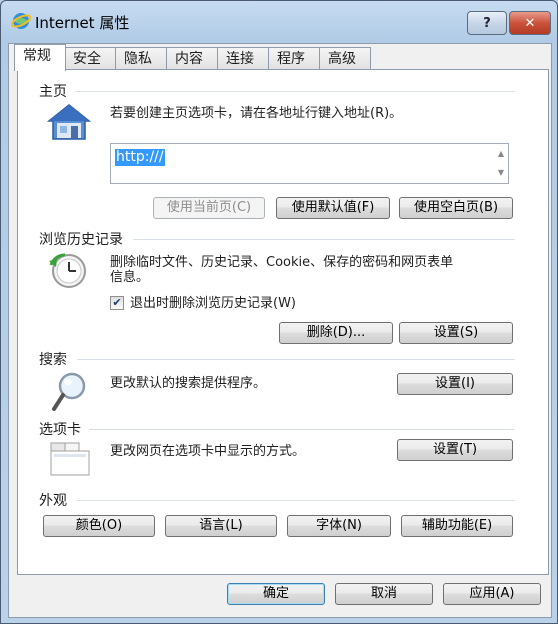 Image resolution: width=558 pixels, height=624 pixels. Describe the element at coordinates (130, 277) in the screenshot. I see `history-description-line2: 信息。` at that location.